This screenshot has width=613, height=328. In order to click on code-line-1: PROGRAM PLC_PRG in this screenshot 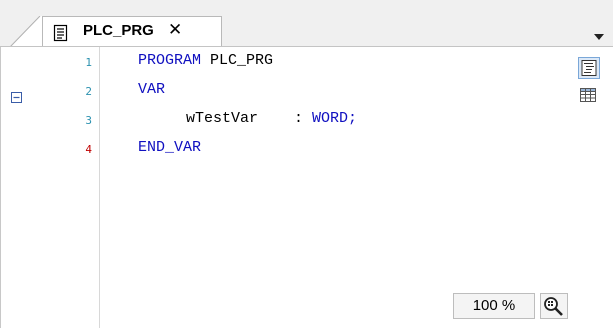, I will do `click(205, 60)`.